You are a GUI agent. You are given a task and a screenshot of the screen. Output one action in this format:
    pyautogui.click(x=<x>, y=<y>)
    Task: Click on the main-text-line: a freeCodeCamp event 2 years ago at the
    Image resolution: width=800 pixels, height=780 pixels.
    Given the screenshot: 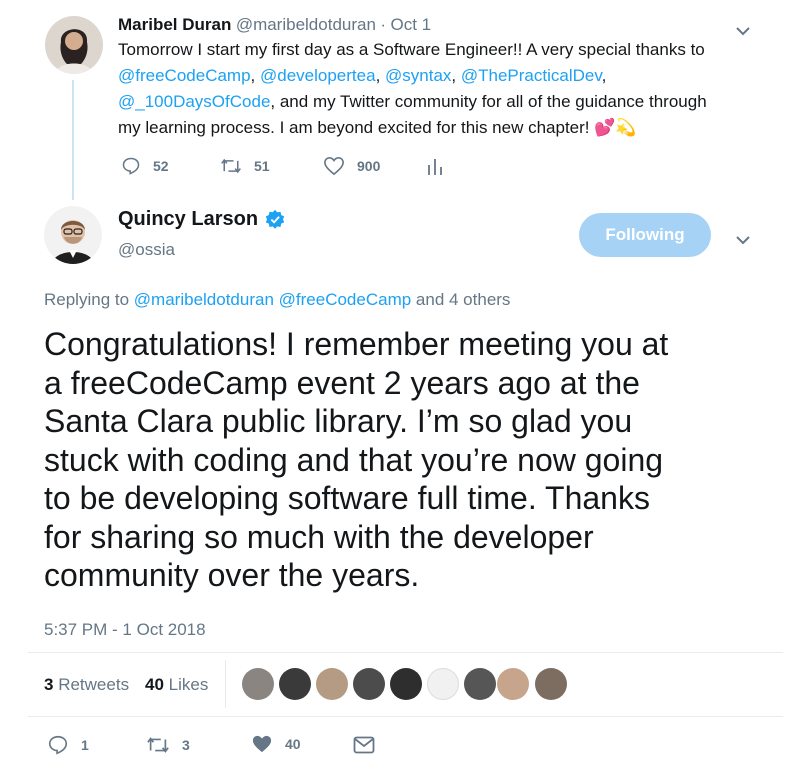 What is the action you would take?
    pyautogui.click(x=342, y=382)
    